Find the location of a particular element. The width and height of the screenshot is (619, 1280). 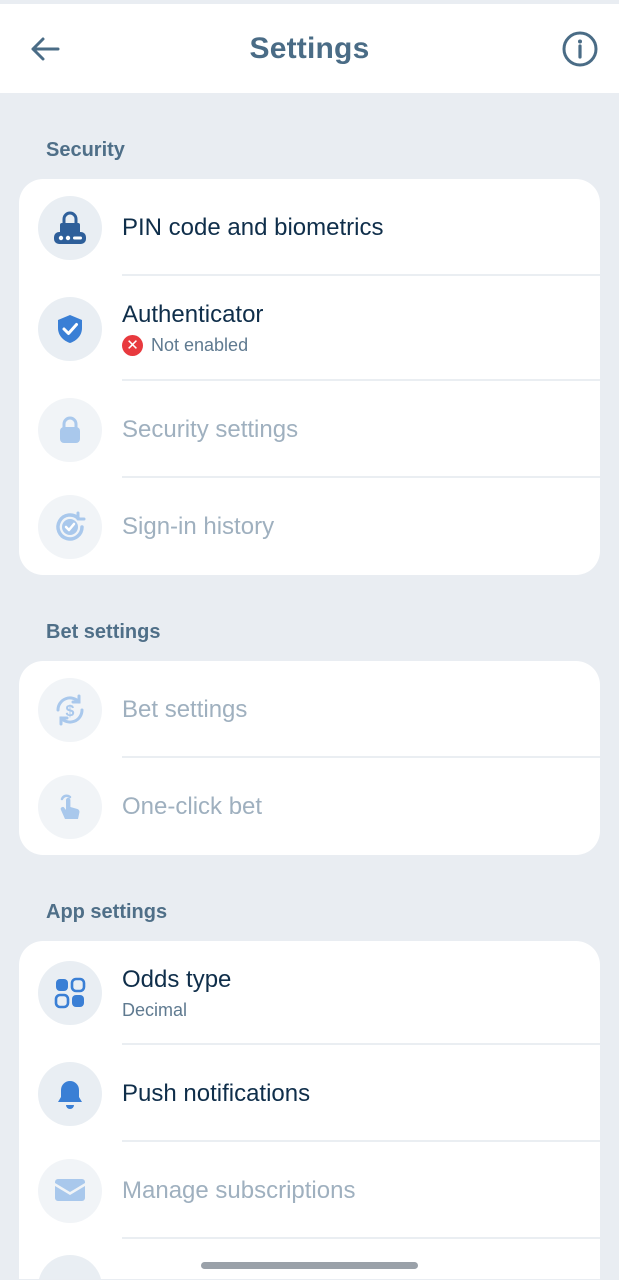

odds-type-item: Odds type Decimal is located at coordinates (309, 993).